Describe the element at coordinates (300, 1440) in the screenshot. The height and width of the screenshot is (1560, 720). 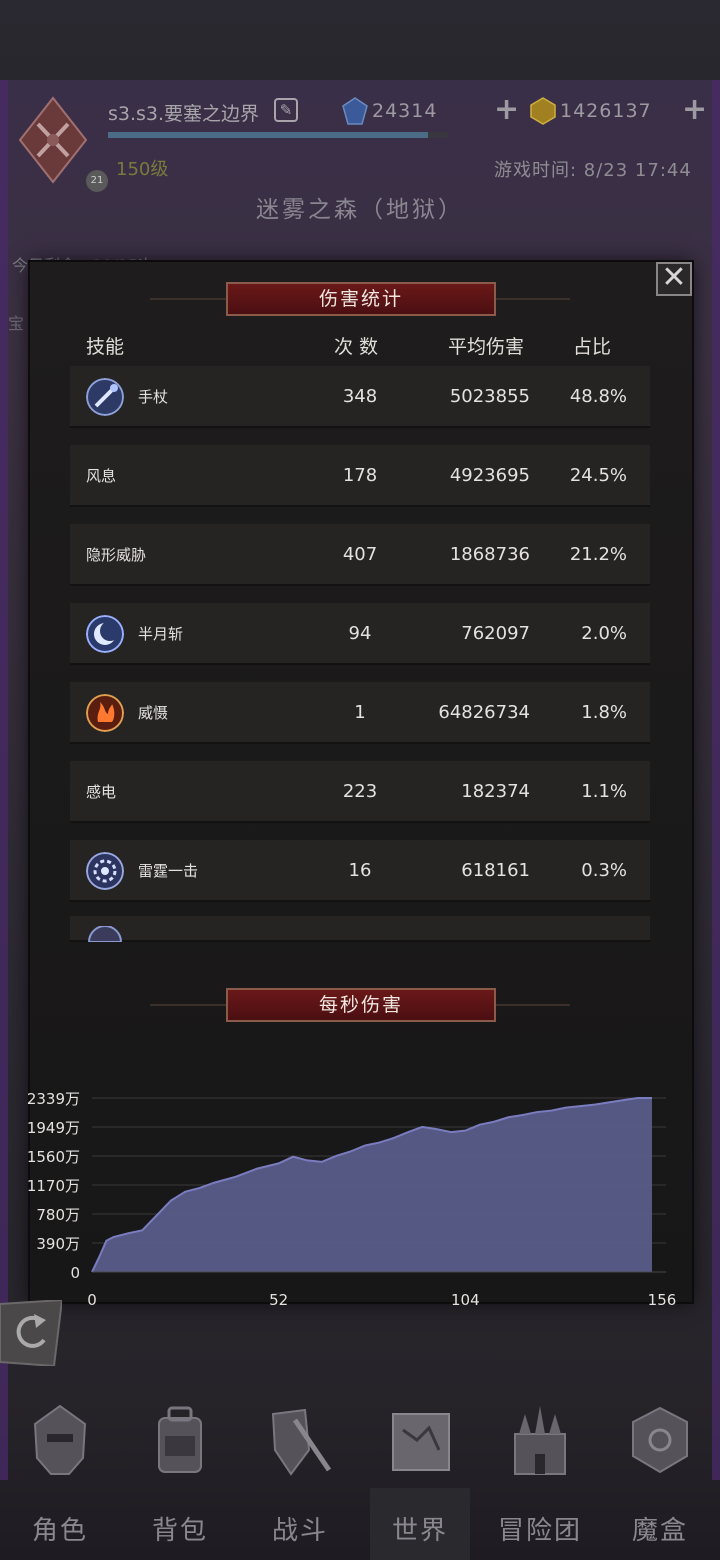
I see `sword-shield-icon` at that location.